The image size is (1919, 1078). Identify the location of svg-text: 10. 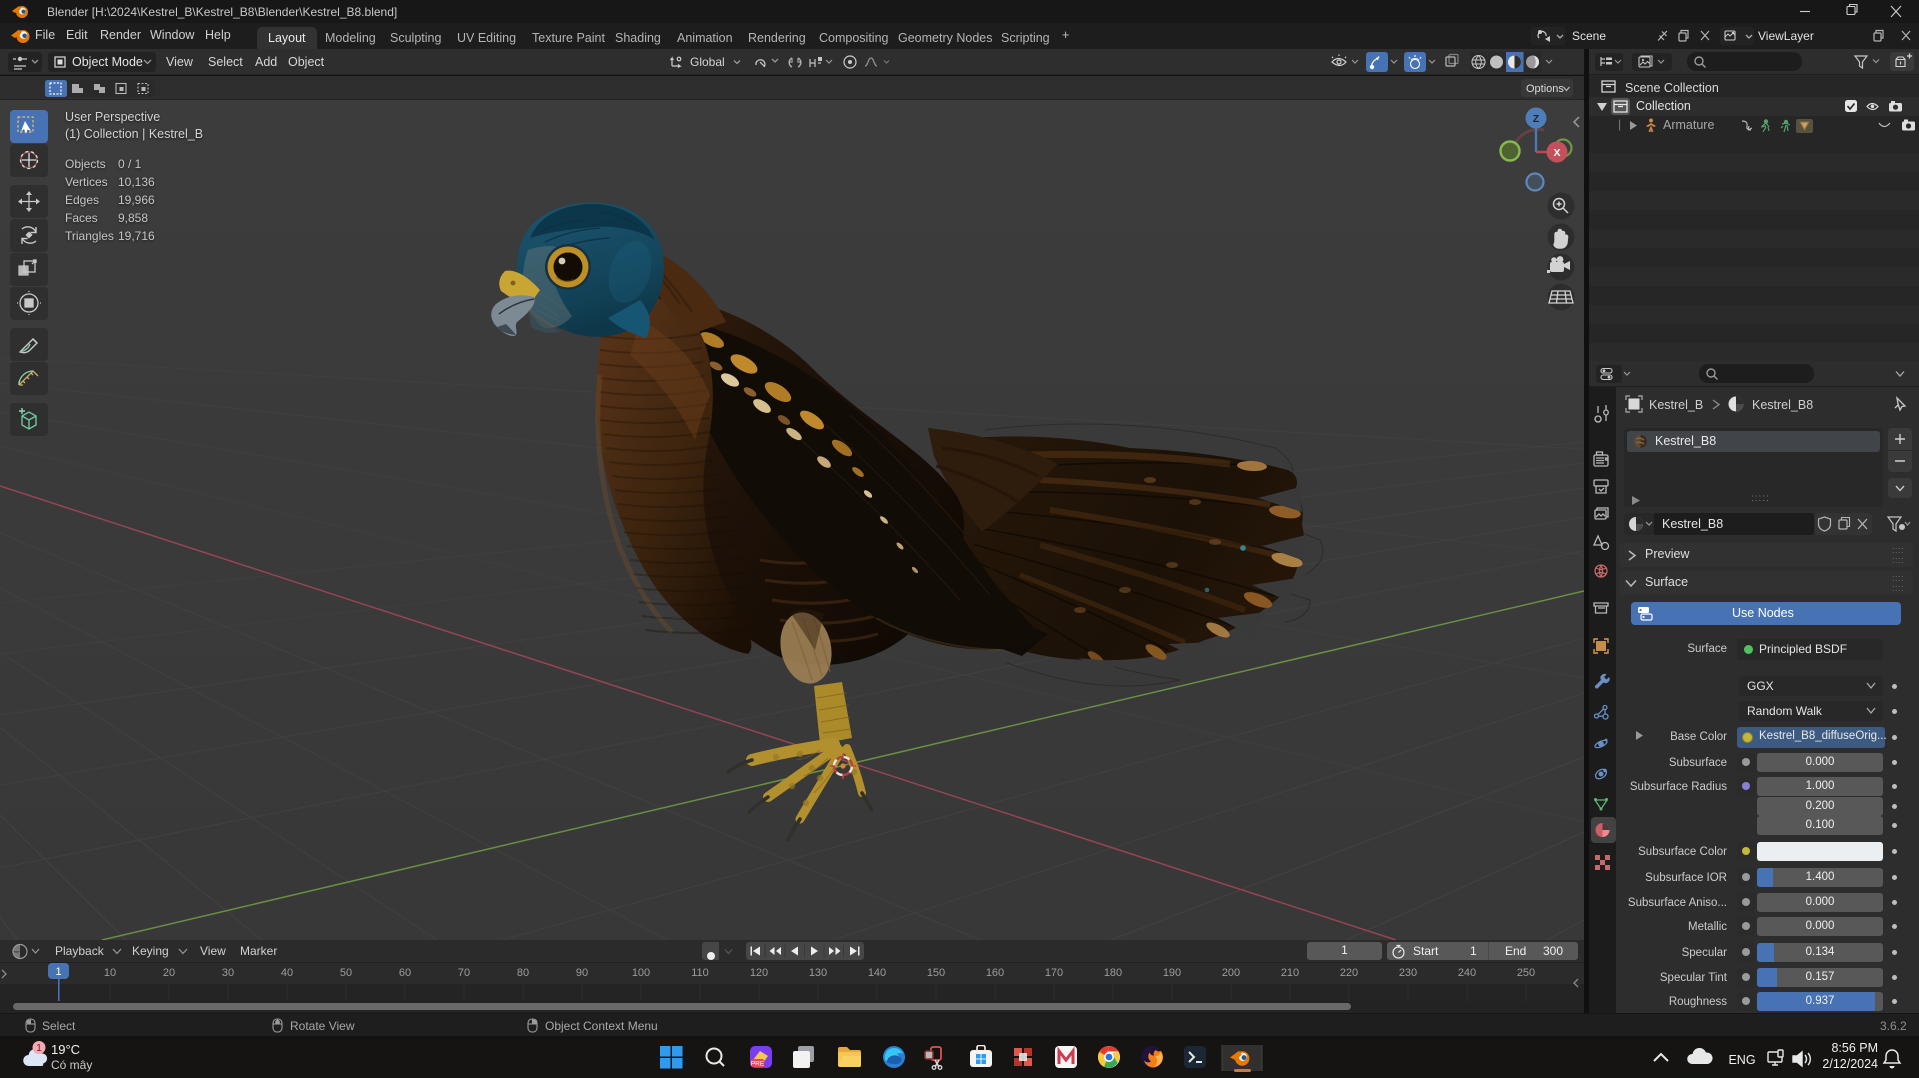
(110, 973).